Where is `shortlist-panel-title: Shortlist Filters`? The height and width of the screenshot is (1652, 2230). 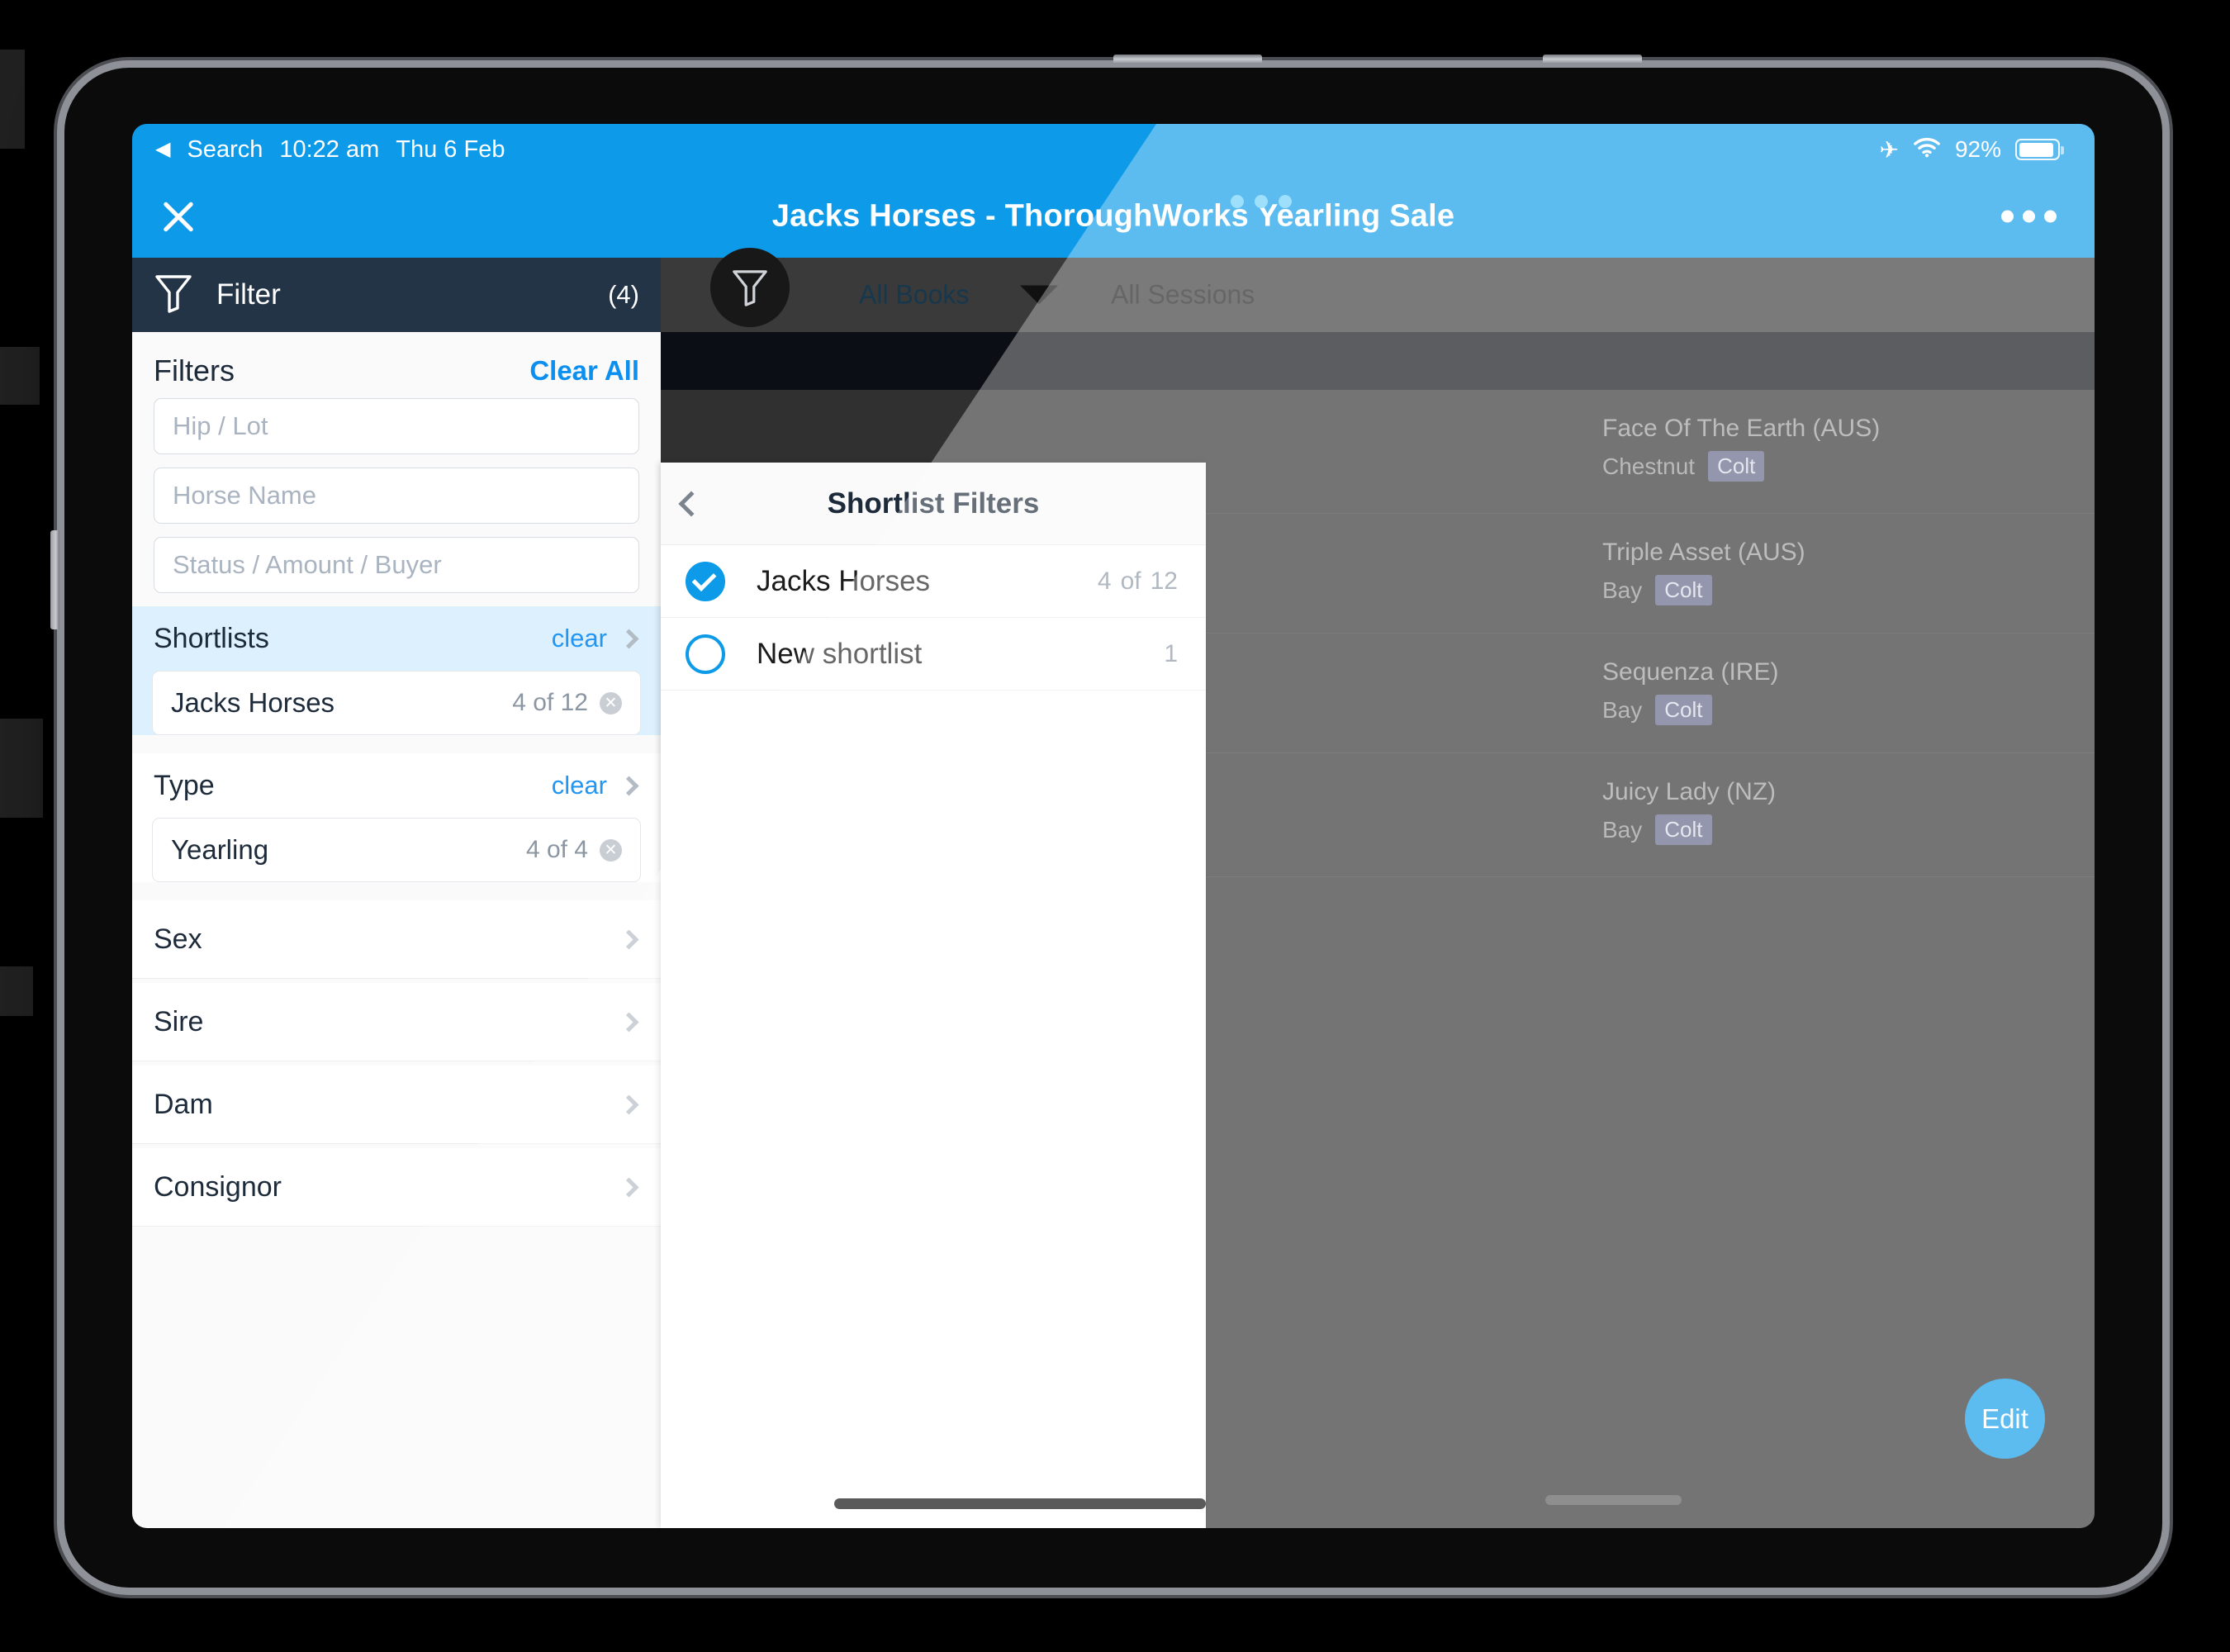
shortlist-panel-title: Shortlist Filters is located at coordinates (933, 503).